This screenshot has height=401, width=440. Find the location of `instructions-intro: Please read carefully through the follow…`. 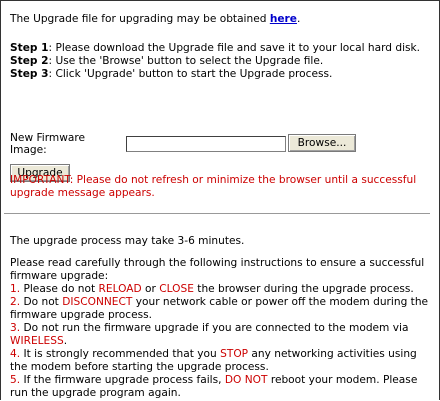

instructions-intro: Please read carefully through the follow… is located at coordinates (217, 269).